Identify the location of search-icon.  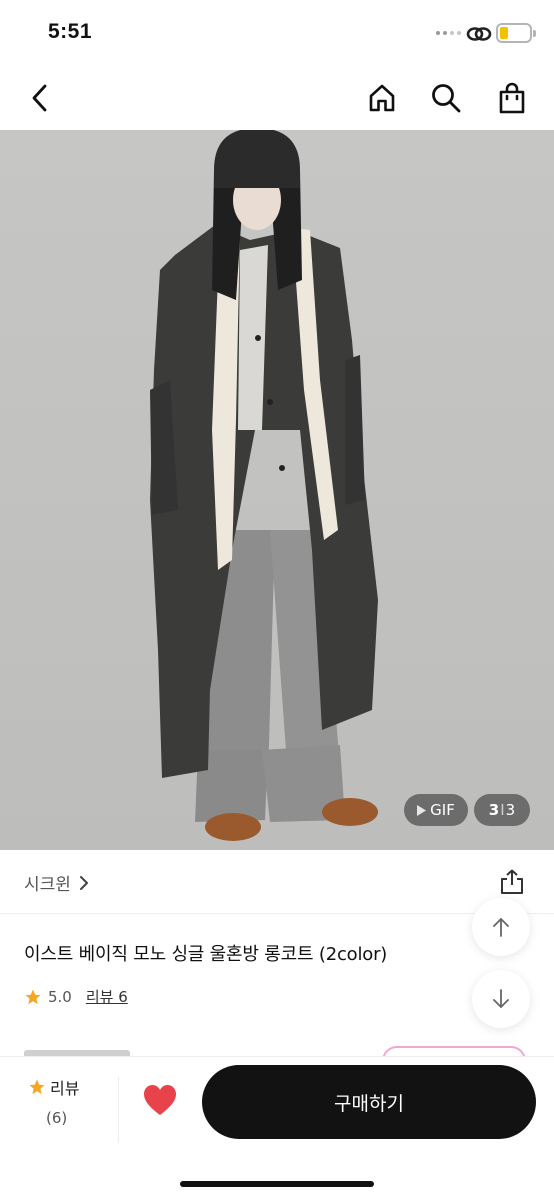
(446, 98).